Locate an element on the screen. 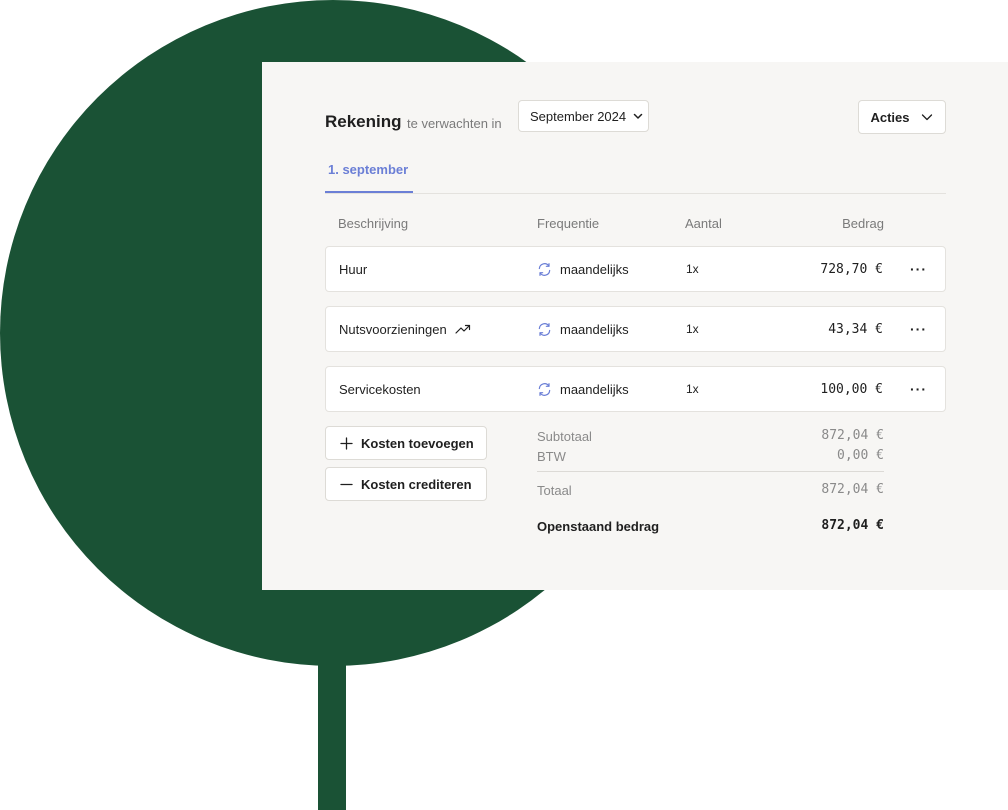 This screenshot has height=810, width=1008. row-amount: 100,00 € is located at coordinates (851, 389).